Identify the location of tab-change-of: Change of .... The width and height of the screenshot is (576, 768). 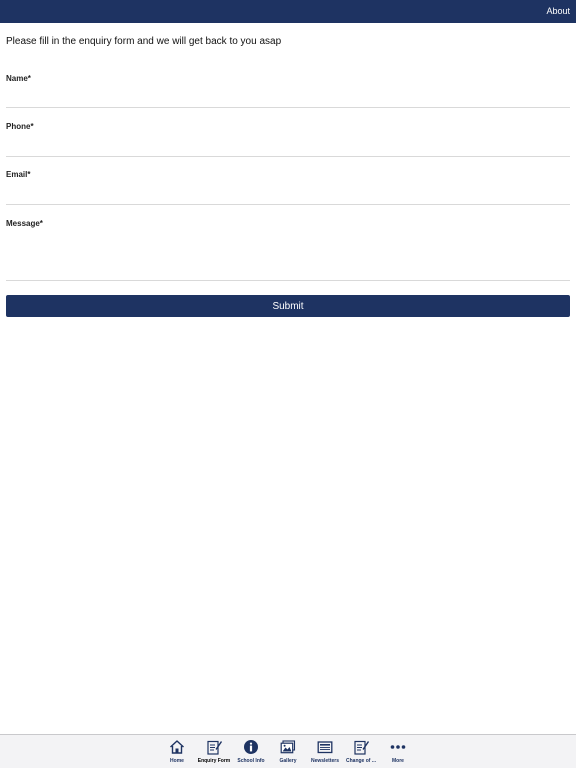
(361, 753).